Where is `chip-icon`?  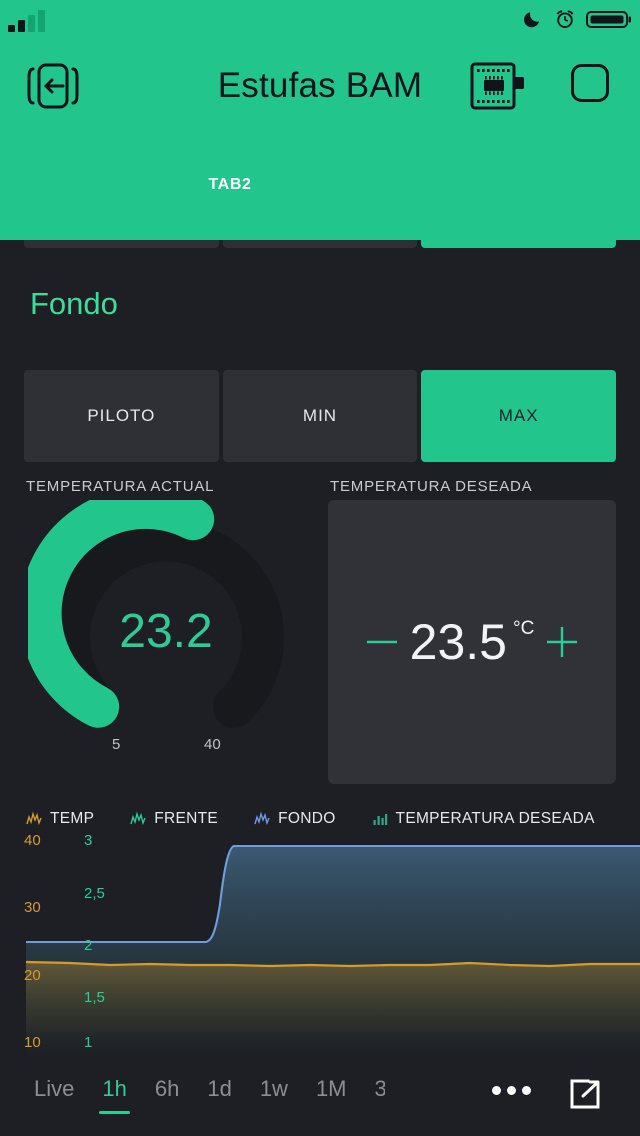
chip-icon is located at coordinates (498, 86).